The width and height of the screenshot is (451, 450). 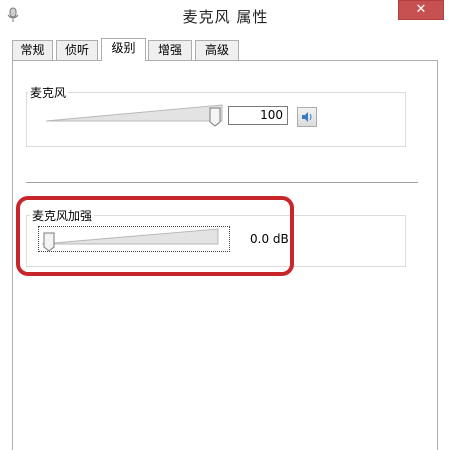 I want to click on mute-toggle-button, so click(x=307, y=117).